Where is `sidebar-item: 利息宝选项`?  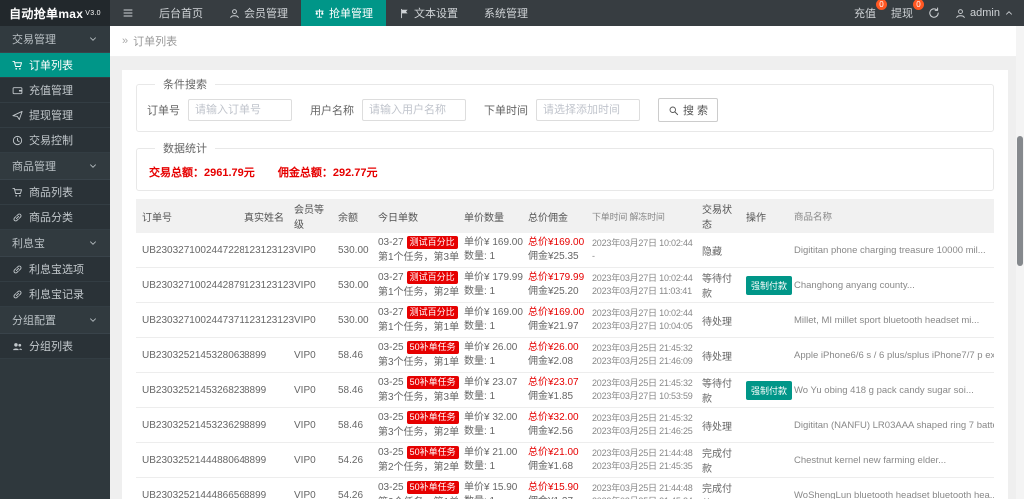 sidebar-item: 利息宝选项 is located at coordinates (55, 269).